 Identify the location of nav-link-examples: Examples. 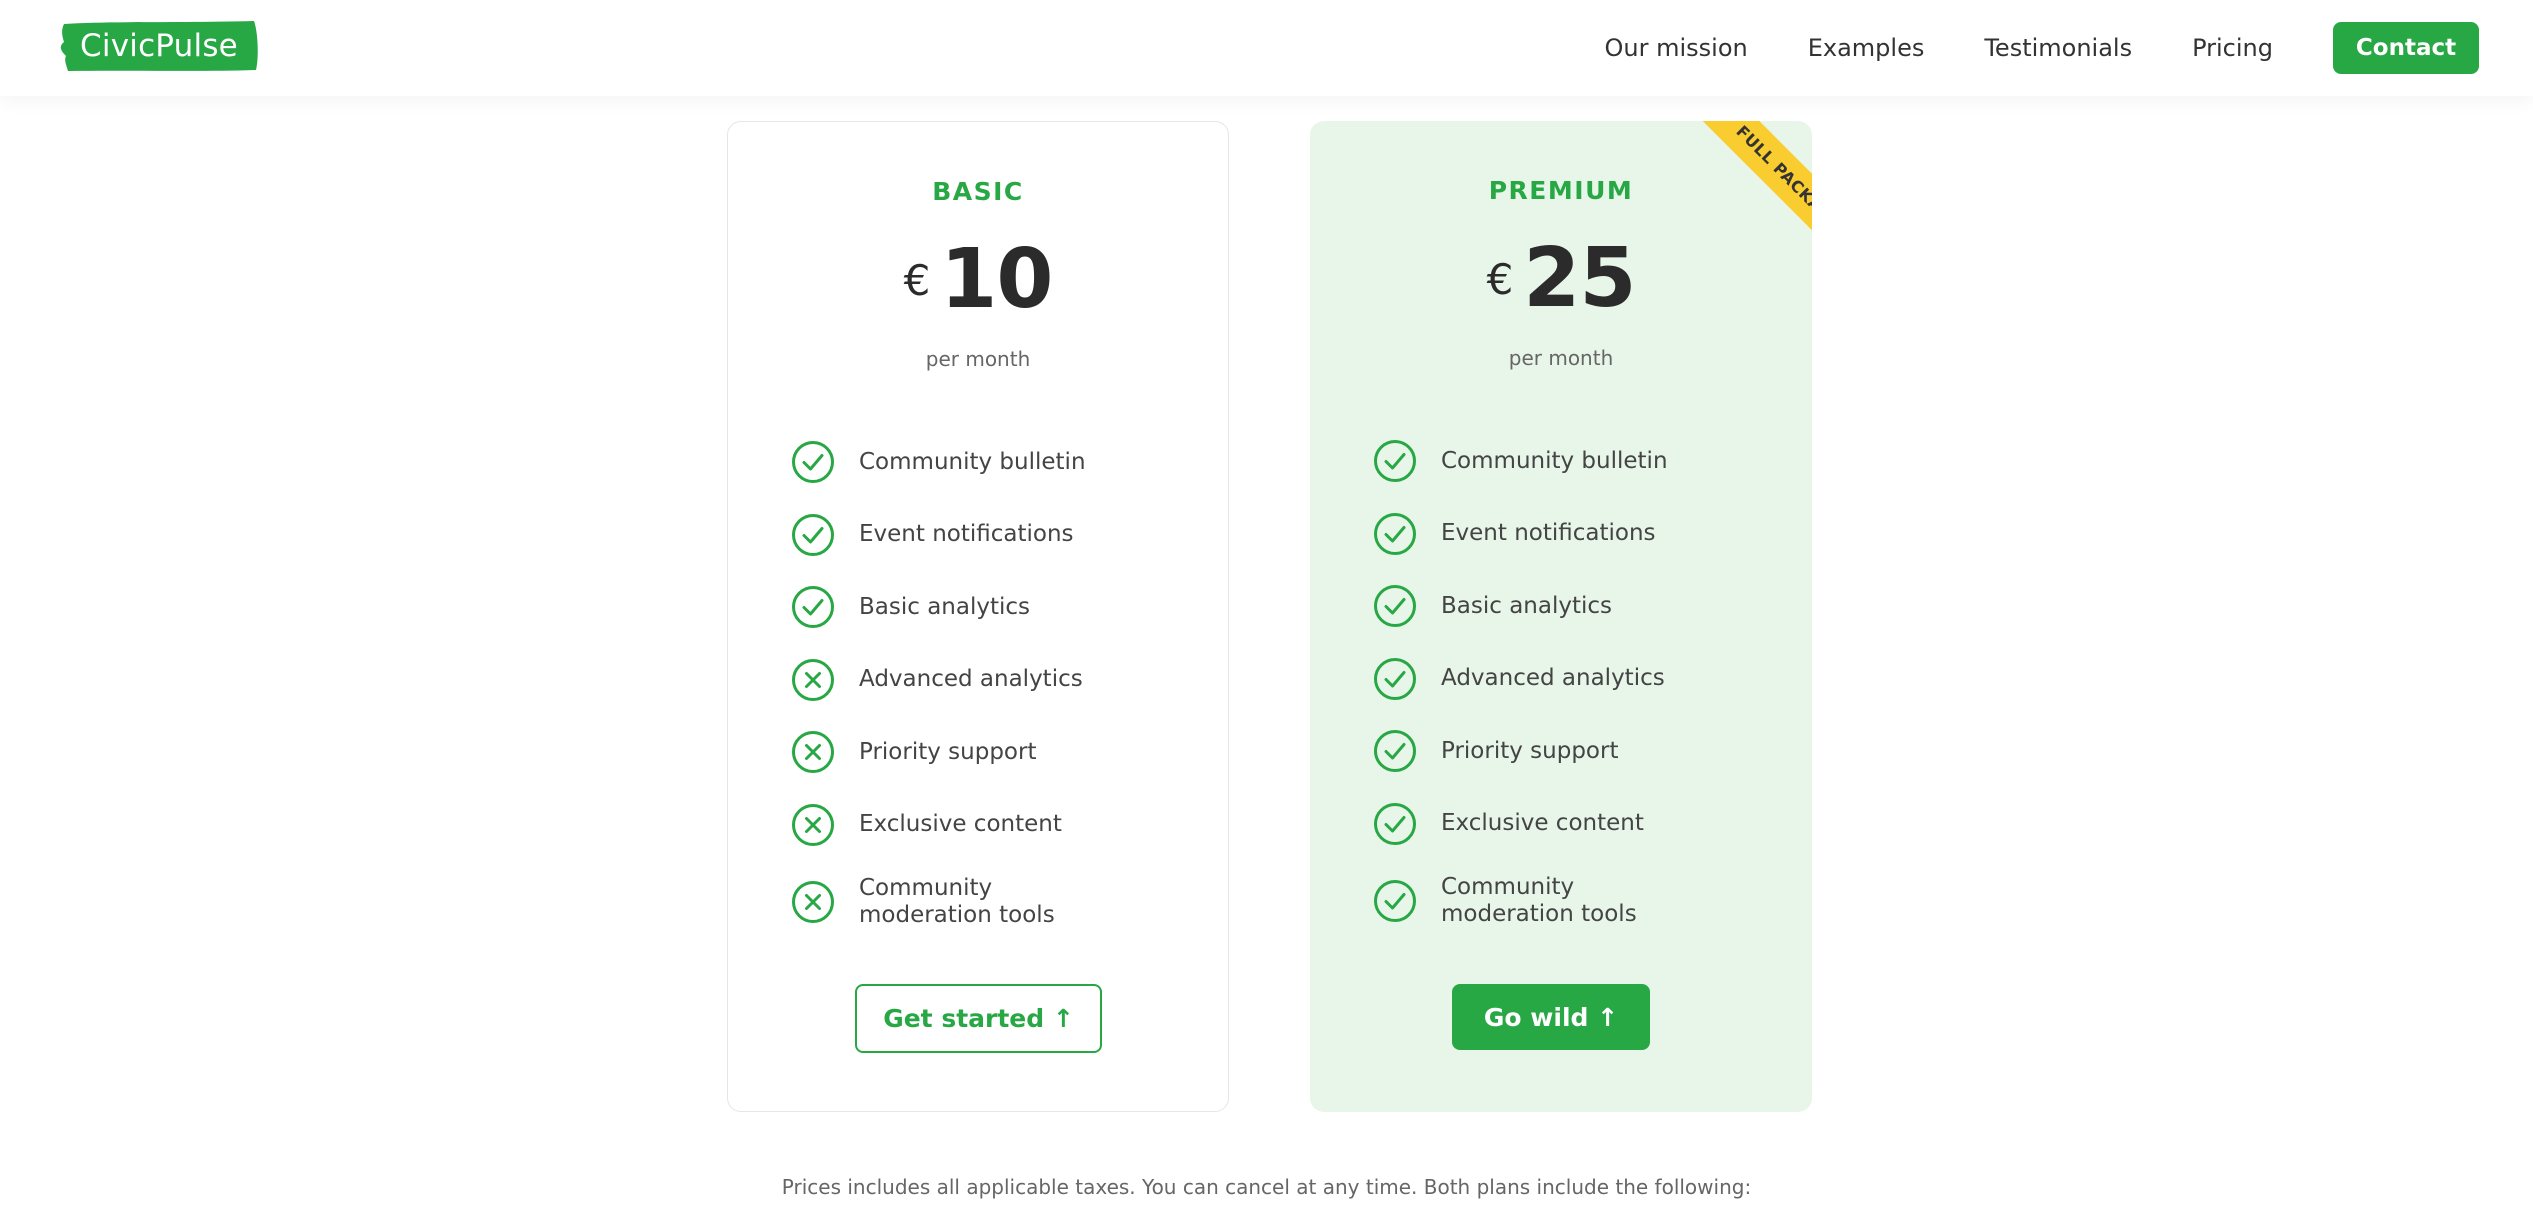
(1866, 48).